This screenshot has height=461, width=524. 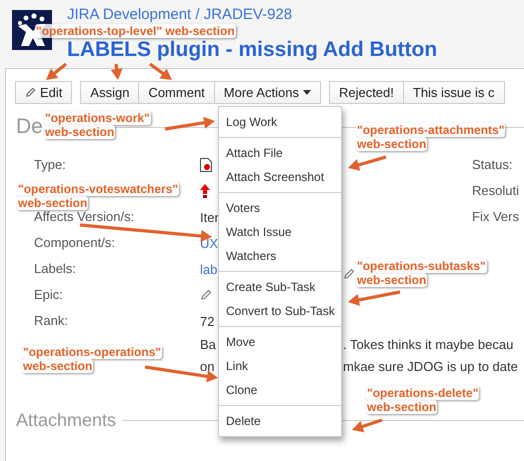 What do you see at coordinates (280, 421) in the screenshot?
I see `menu-item: Delete` at bounding box center [280, 421].